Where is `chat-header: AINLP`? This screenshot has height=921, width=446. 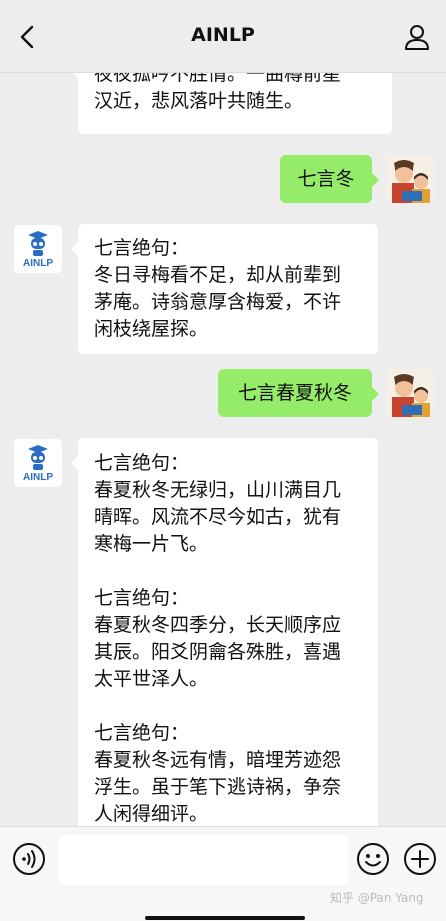 chat-header: AINLP is located at coordinates (223, 36).